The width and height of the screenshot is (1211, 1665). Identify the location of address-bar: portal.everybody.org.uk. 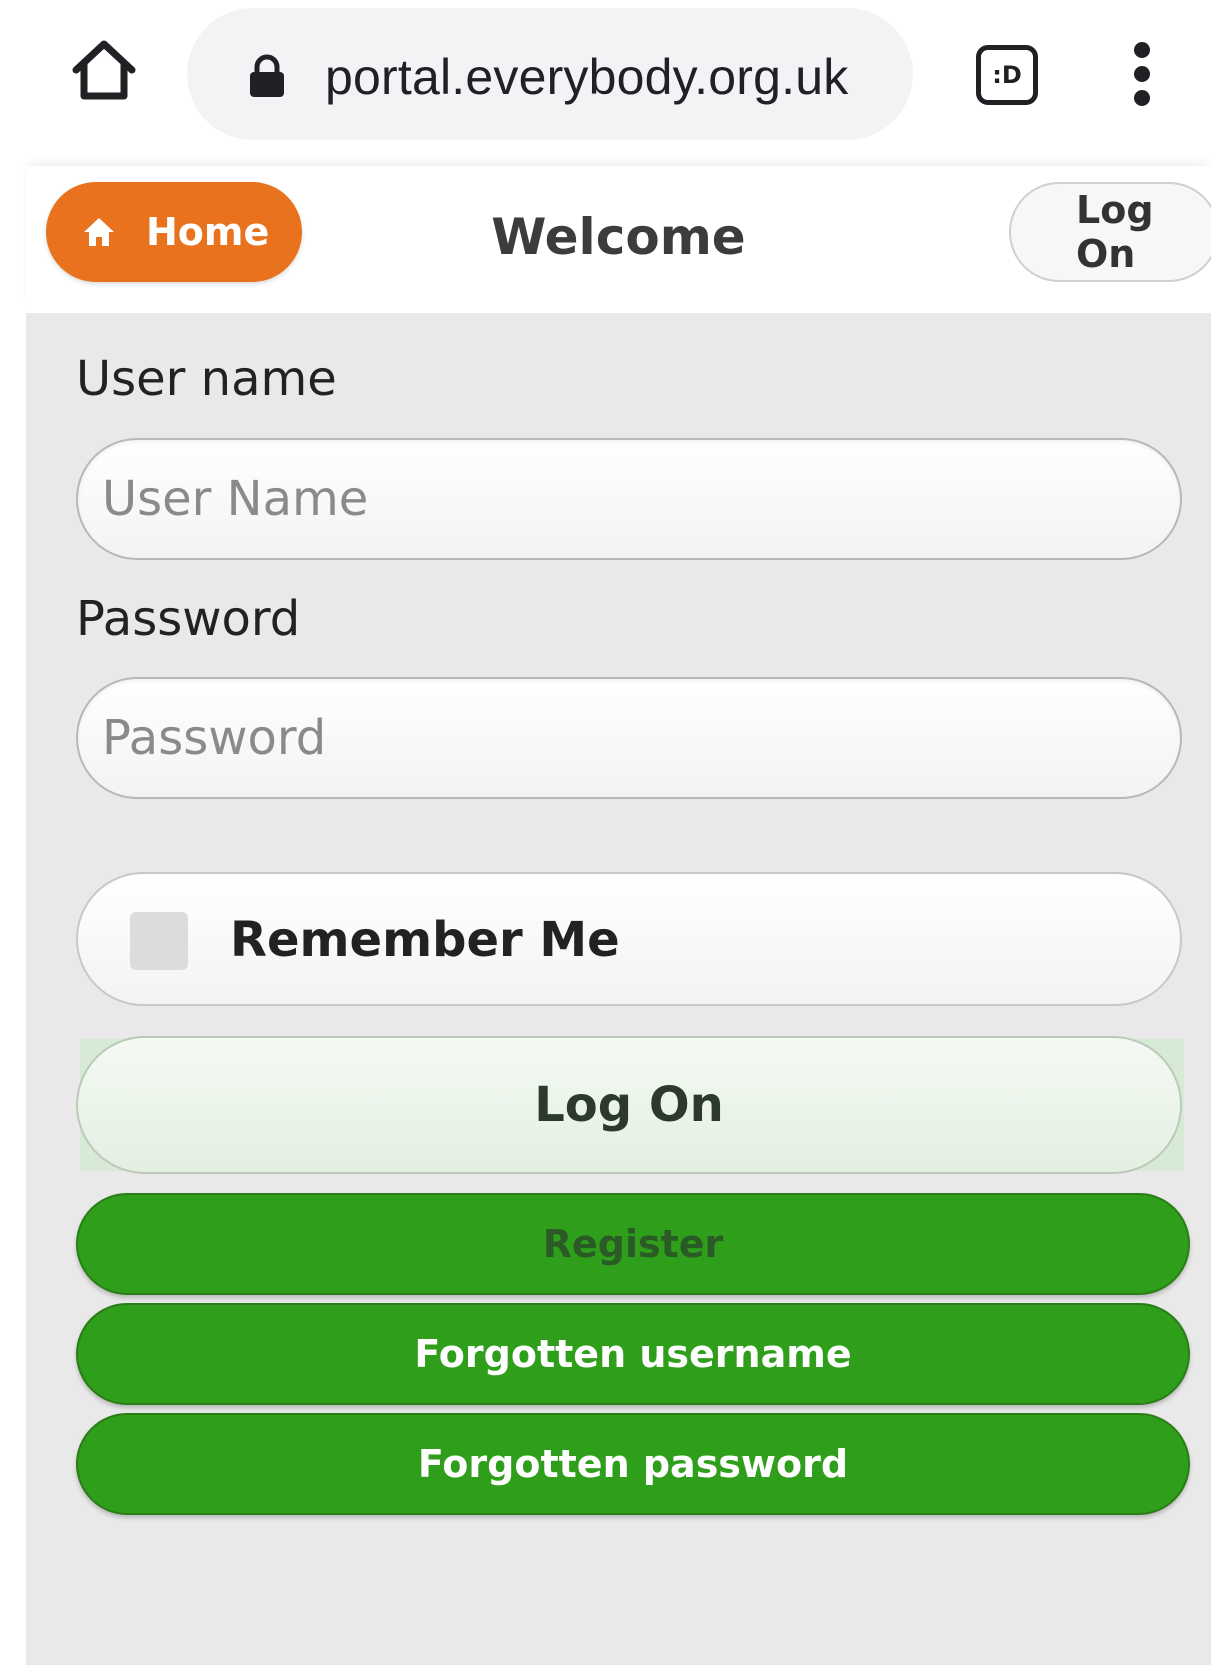
(550, 74).